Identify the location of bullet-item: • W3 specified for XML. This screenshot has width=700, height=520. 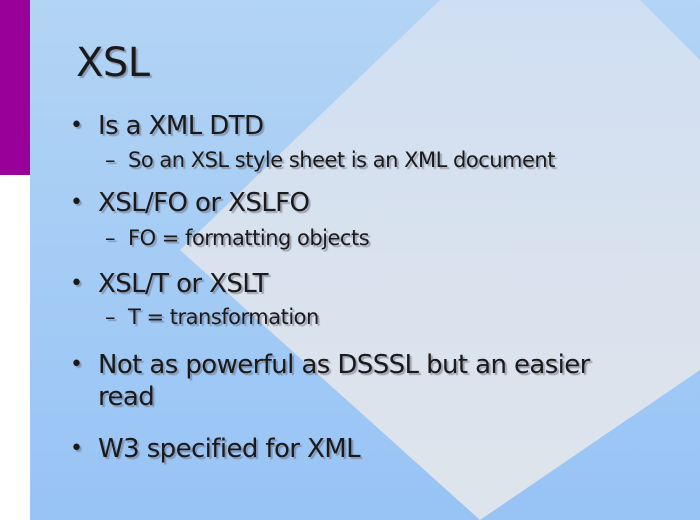
(360, 449).